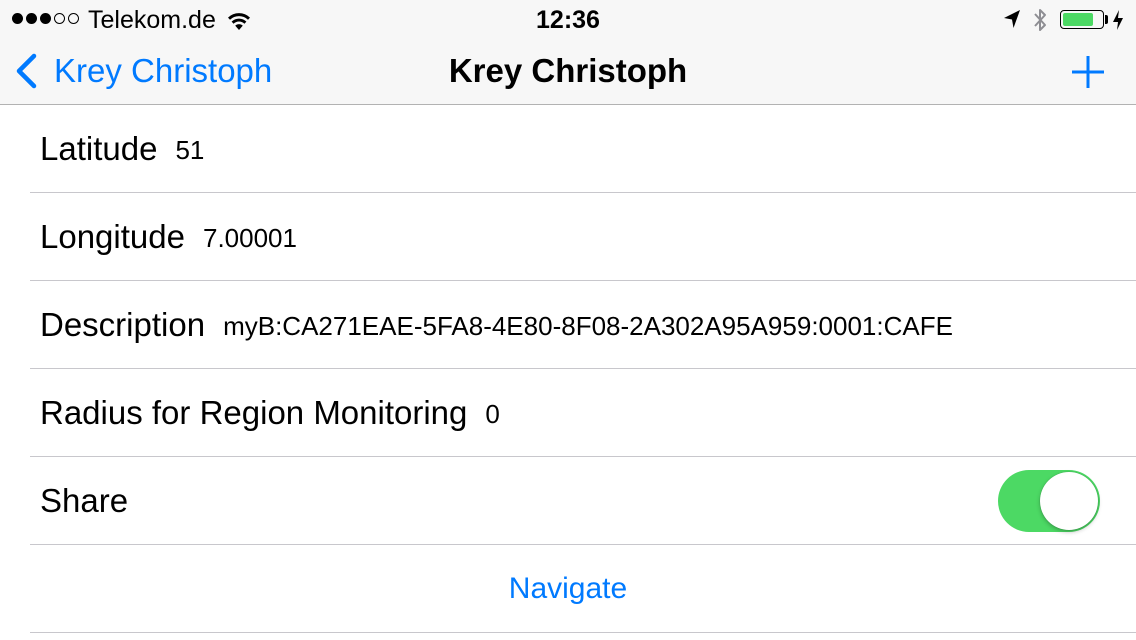  Describe the element at coordinates (99, 148) in the screenshot. I see `latitude-label: Latitude` at that location.